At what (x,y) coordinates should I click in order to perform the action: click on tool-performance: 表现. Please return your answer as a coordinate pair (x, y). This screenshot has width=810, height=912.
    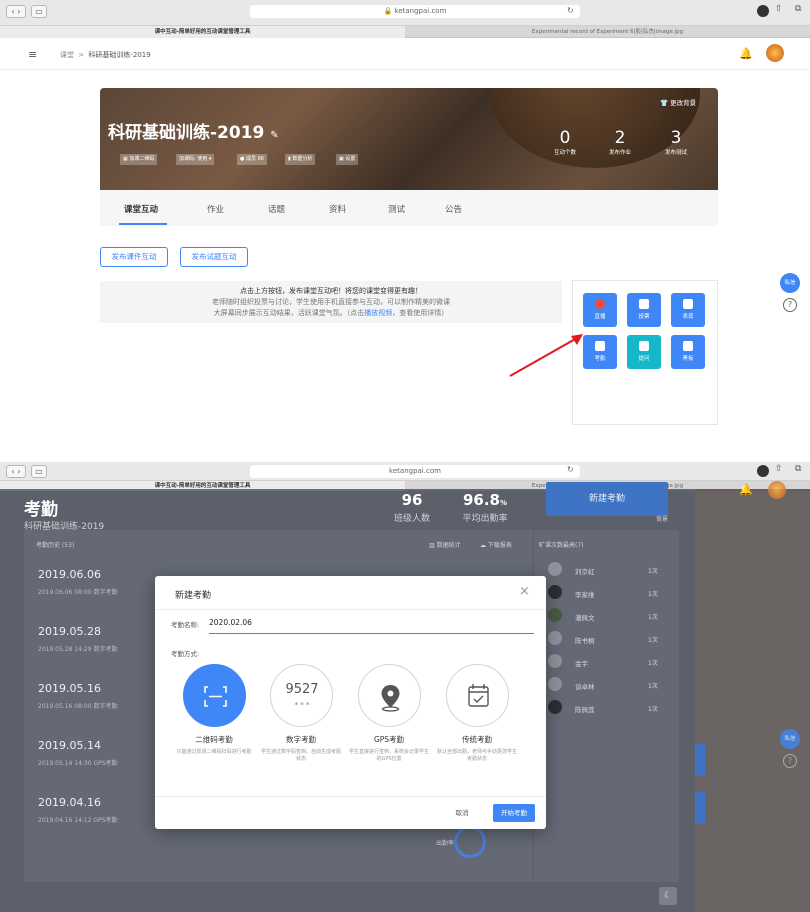
    Looking at the image, I should click on (688, 310).